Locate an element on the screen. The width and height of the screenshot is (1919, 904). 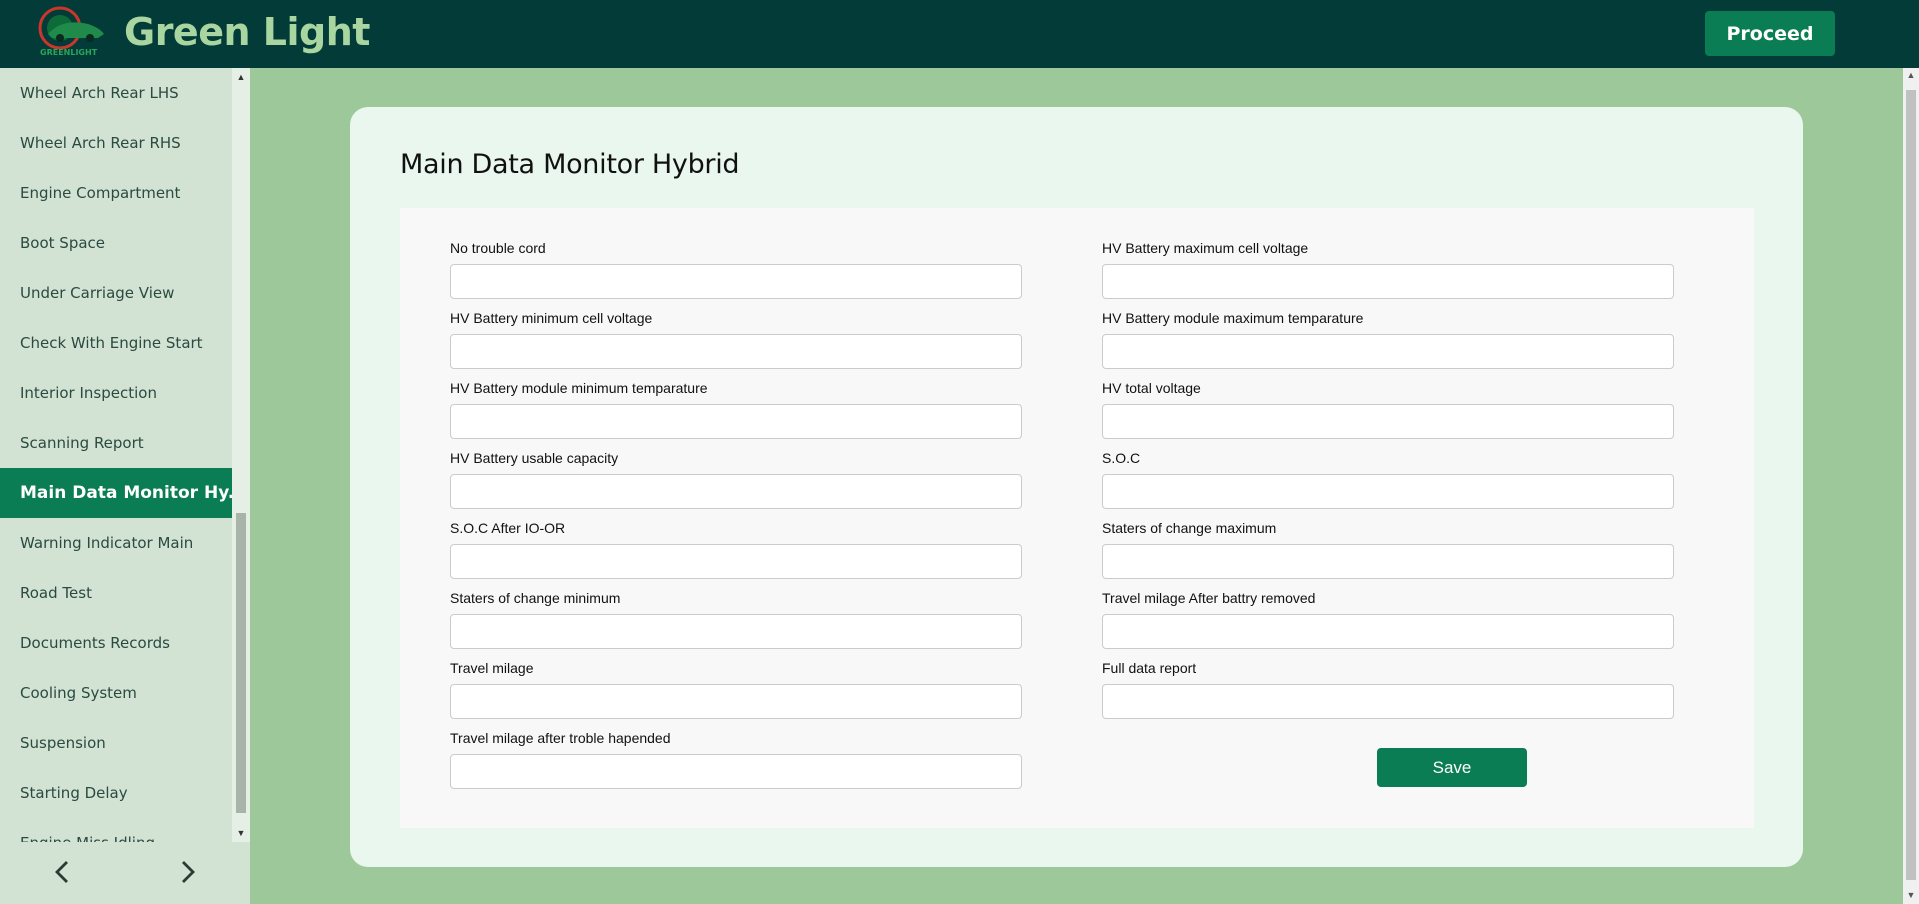
sidebar-nav is located at coordinates (125, 873).